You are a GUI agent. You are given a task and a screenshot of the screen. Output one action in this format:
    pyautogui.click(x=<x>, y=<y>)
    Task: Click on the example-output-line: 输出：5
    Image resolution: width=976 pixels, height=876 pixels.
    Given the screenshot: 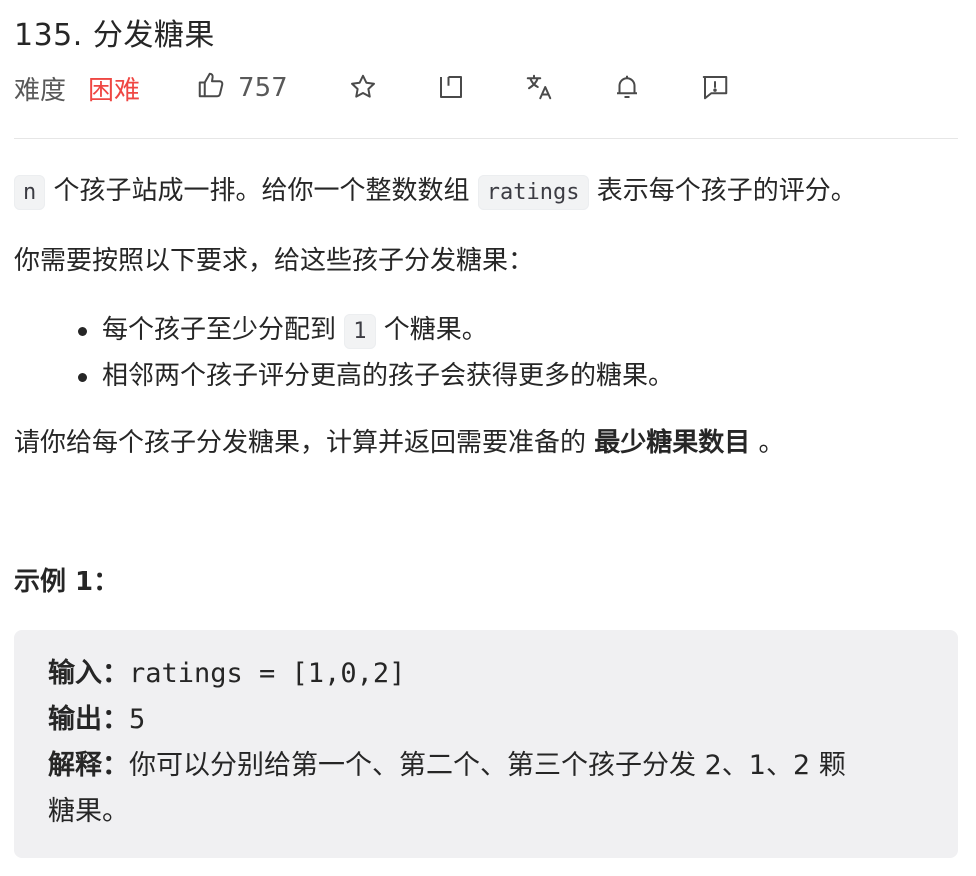 What is the action you would take?
    pyautogui.click(x=96, y=720)
    